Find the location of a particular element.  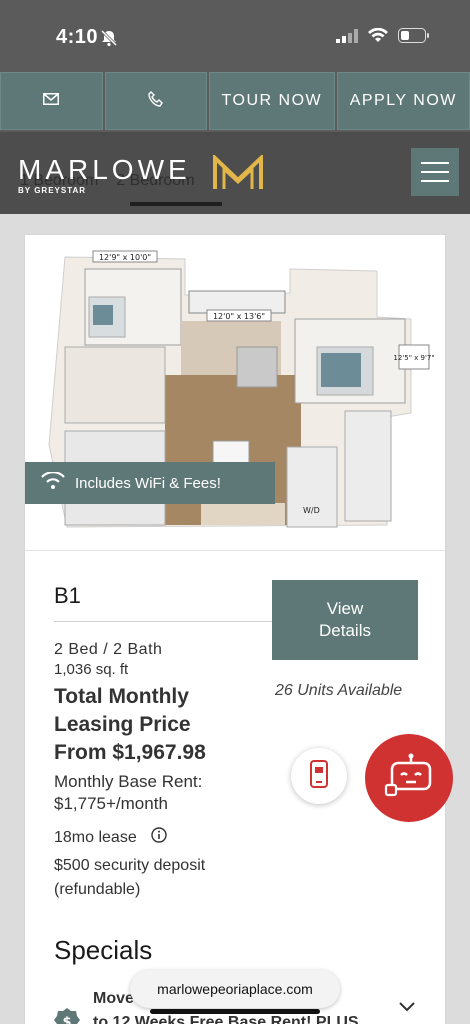

status-indicators is located at coordinates (383, 37).